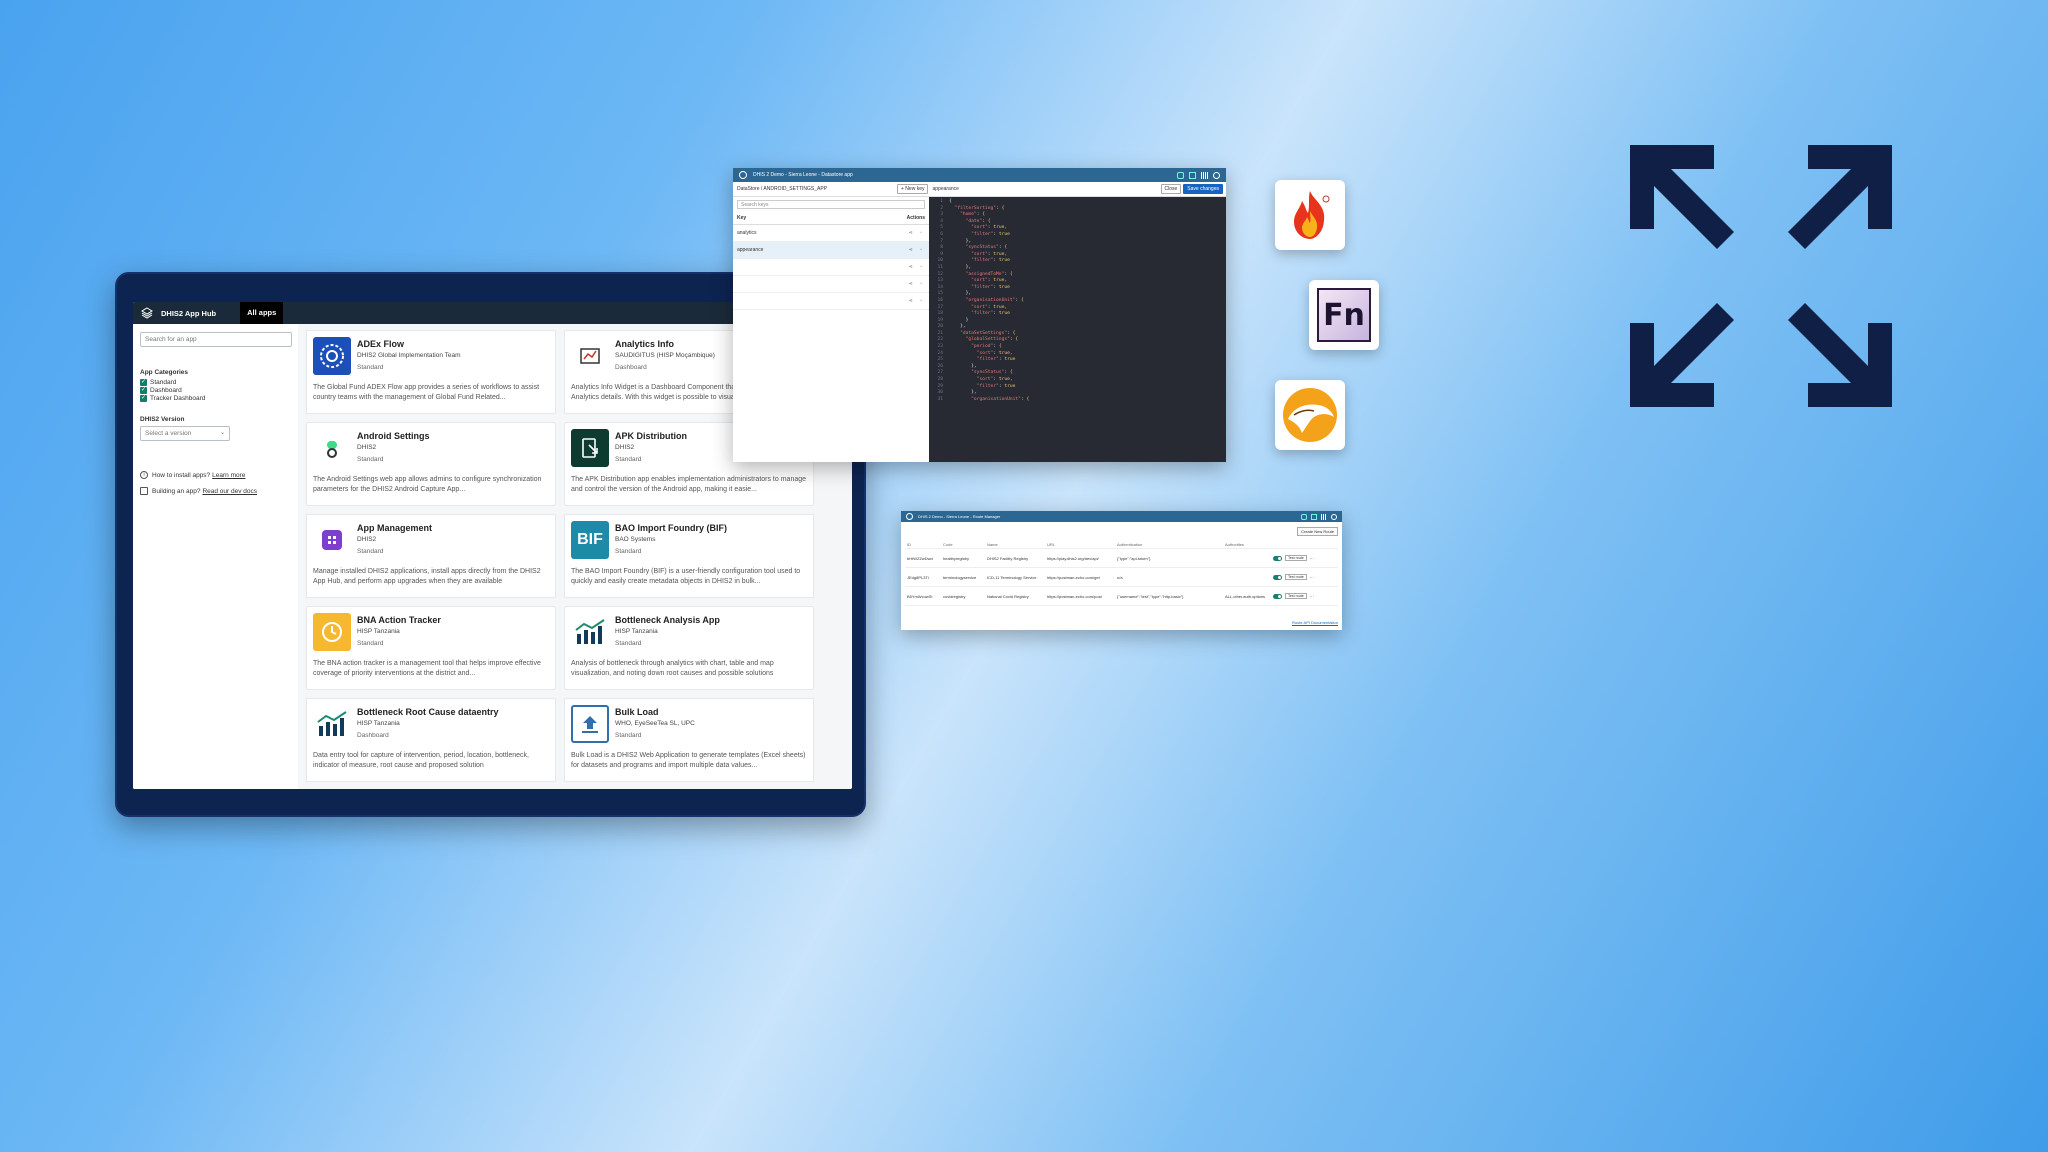 This screenshot has width=2048, height=1152. I want to click on dev-docs-help: Building an app? Read our dev docs, so click(215, 491).